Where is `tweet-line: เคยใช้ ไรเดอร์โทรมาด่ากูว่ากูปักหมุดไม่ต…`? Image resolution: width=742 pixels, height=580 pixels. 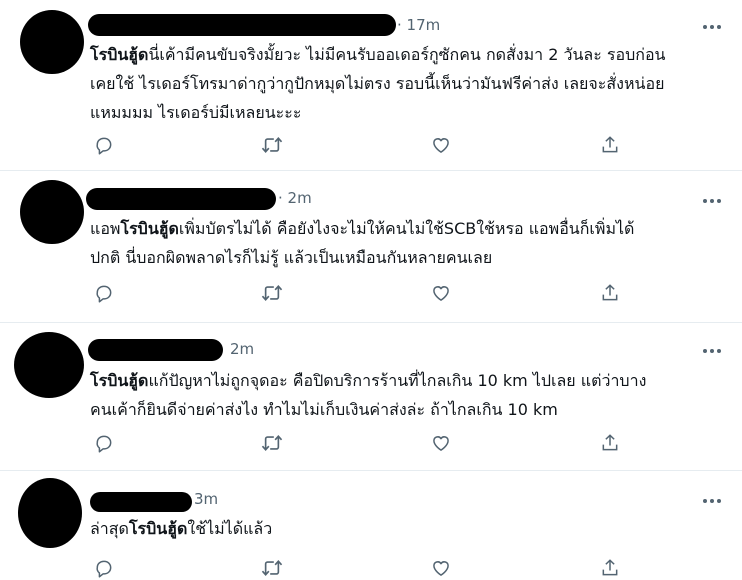 tweet-line: เคยใช้ ไรเดอร์โทรมาด่ากูว่ากูปักหมุดไม่ต… is located at coordinates (378, 83).